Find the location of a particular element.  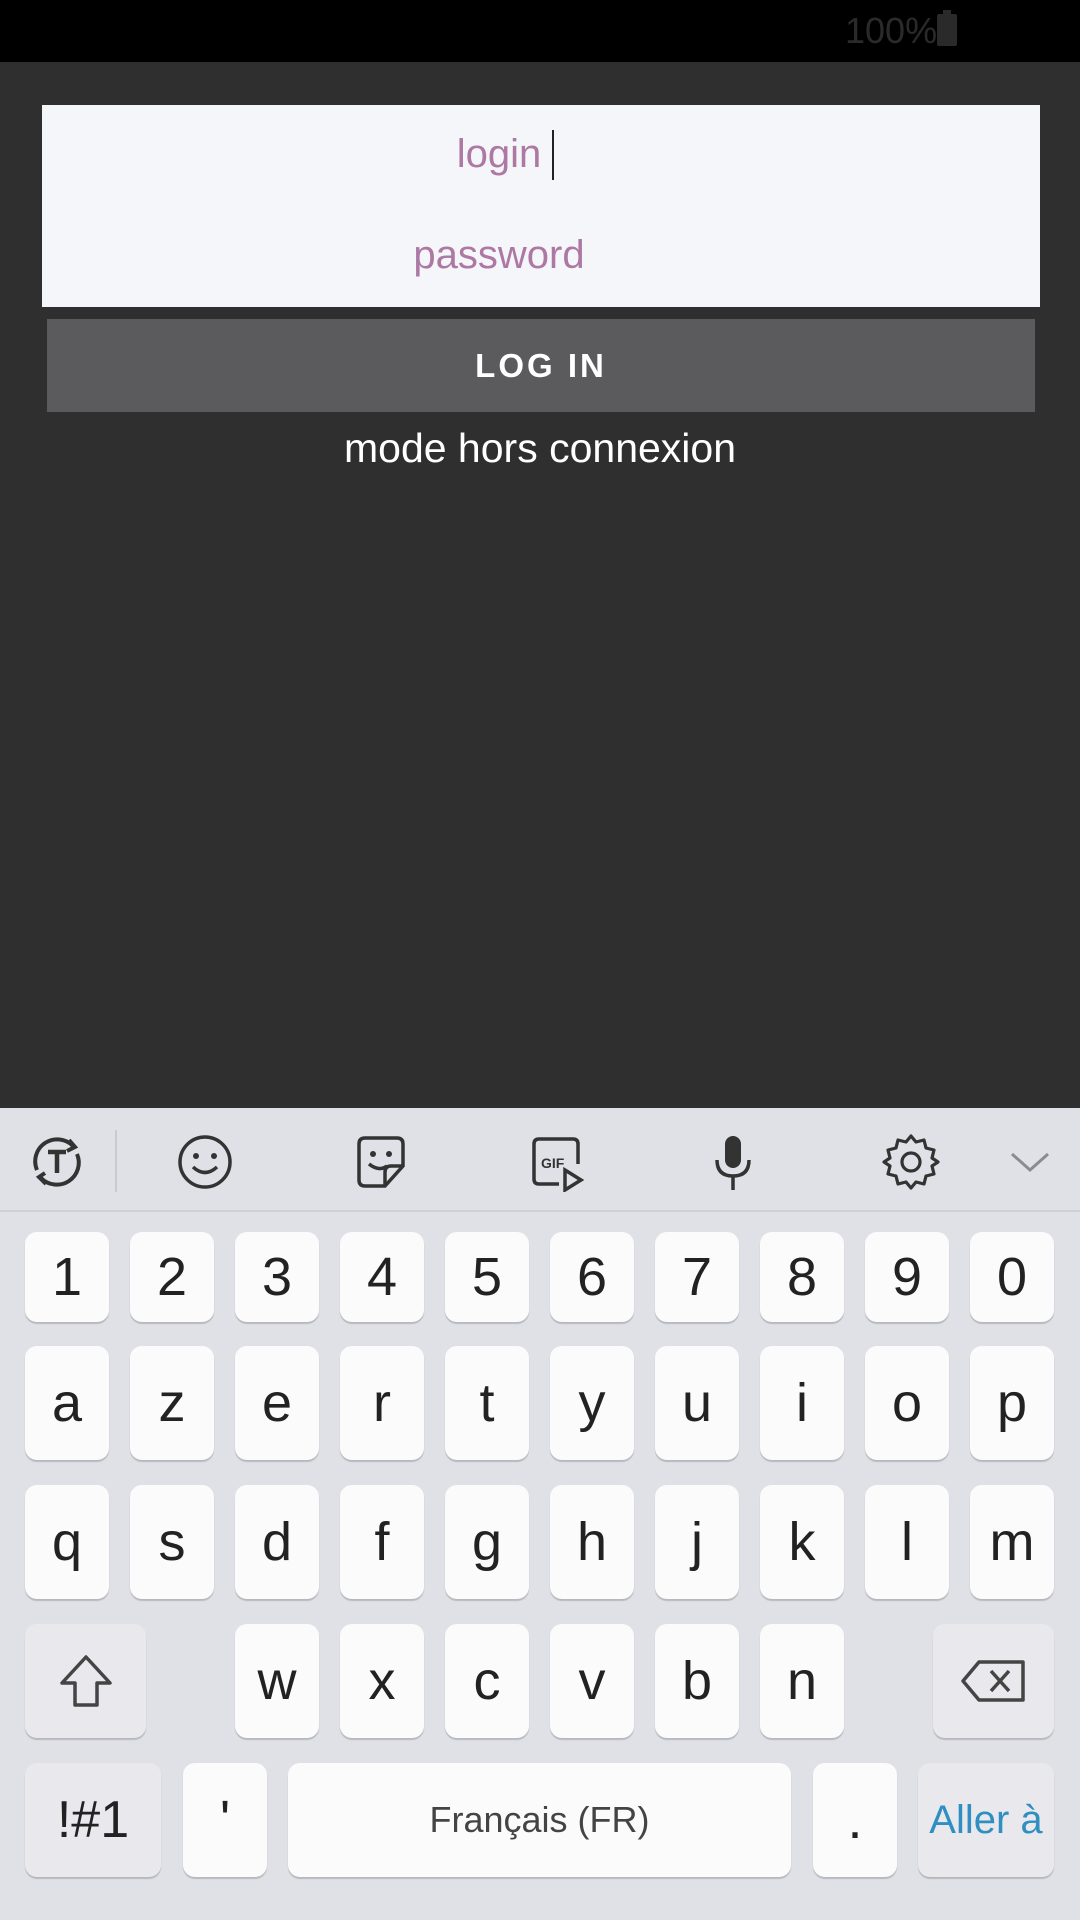

apostrophe-key: ' is located at coordinates (225, 1820).